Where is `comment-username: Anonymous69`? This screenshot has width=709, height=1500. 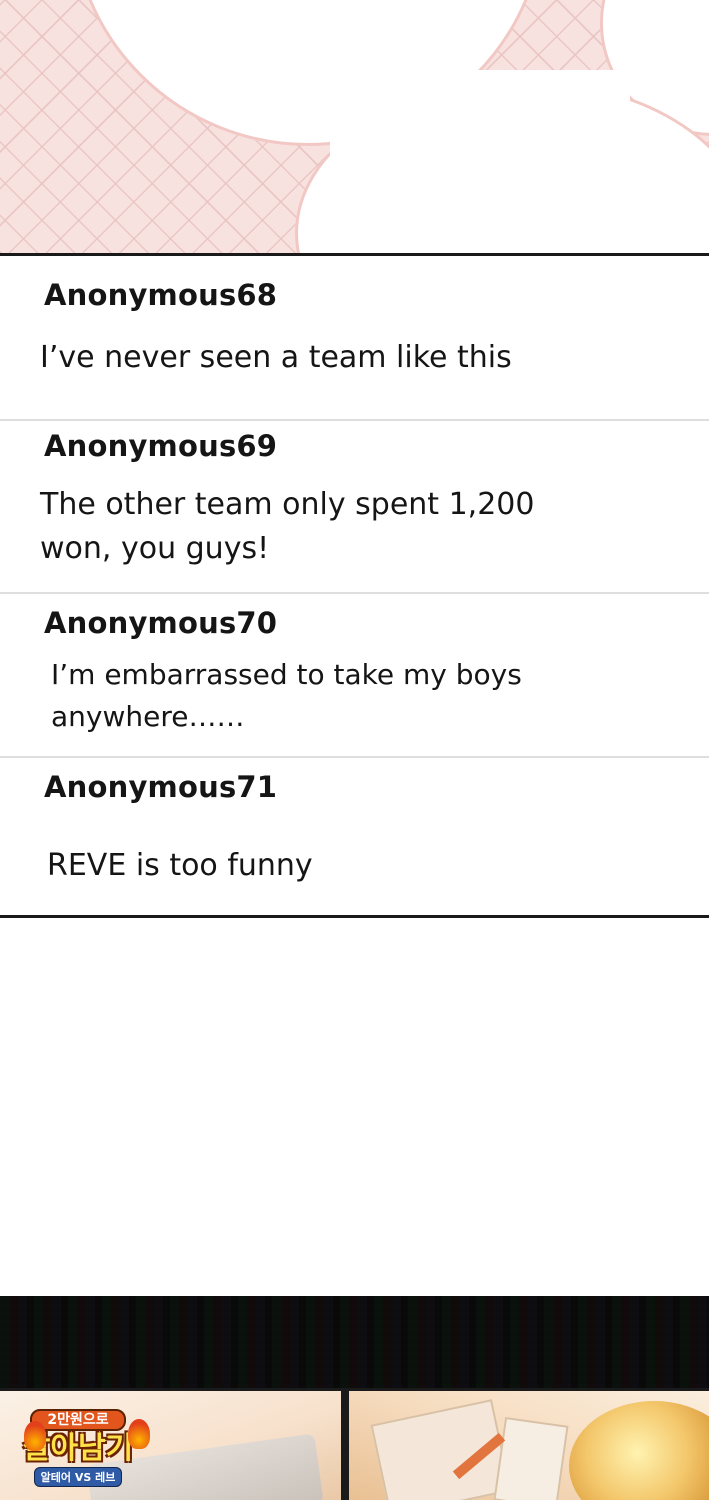
comment-username: Anonymous69 is located at coordinates (161, 446).